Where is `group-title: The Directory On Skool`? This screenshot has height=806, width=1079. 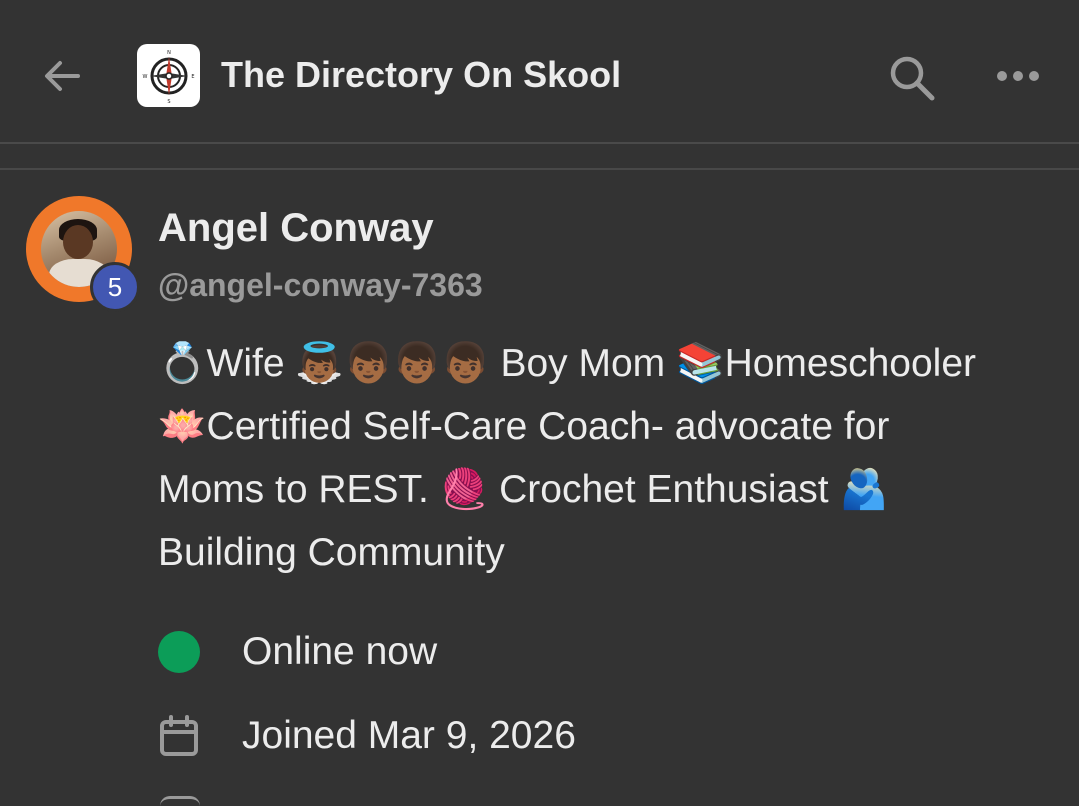
group-title: The Directory On Skool is located at coordinates (421, 75).